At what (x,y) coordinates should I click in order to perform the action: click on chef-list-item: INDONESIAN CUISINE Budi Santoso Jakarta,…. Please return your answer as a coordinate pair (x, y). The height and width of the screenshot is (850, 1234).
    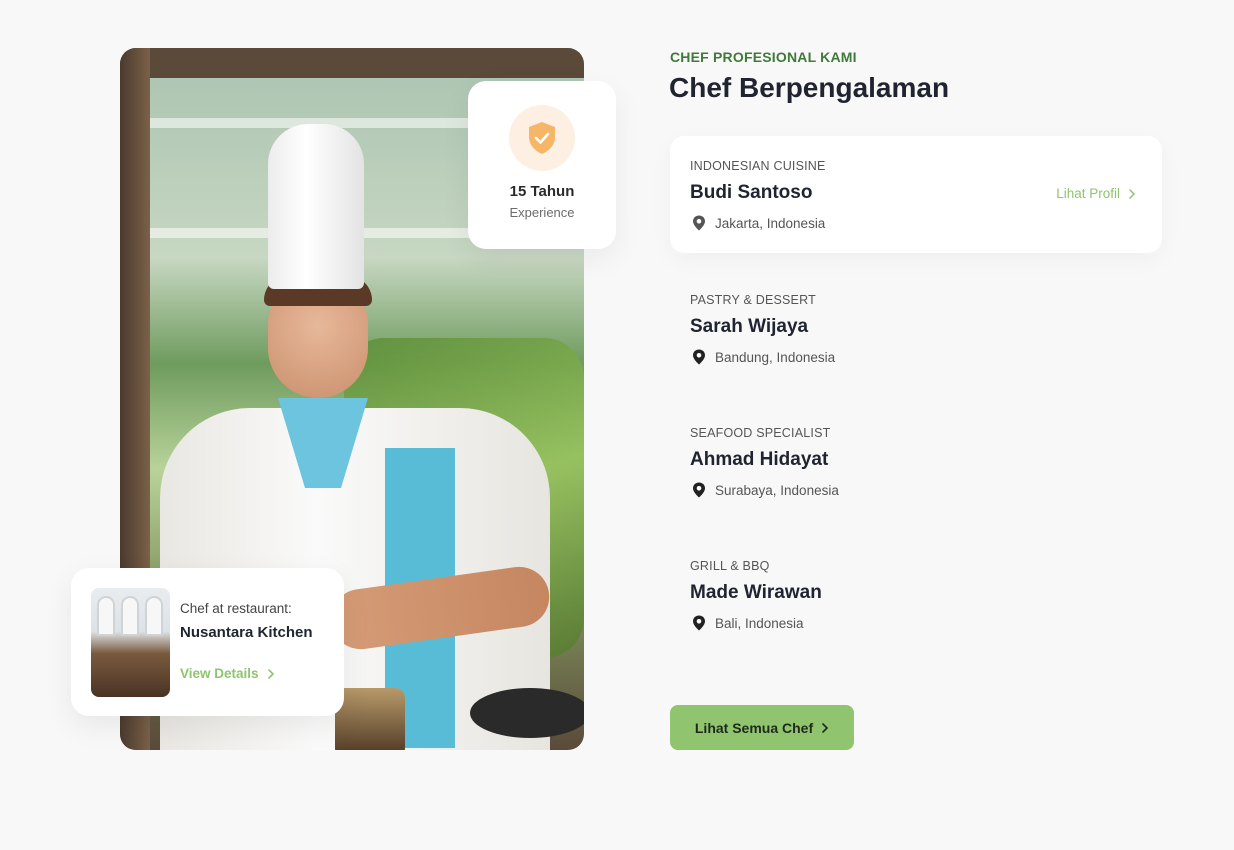
    Looking at the image, I should click on (916, 194).